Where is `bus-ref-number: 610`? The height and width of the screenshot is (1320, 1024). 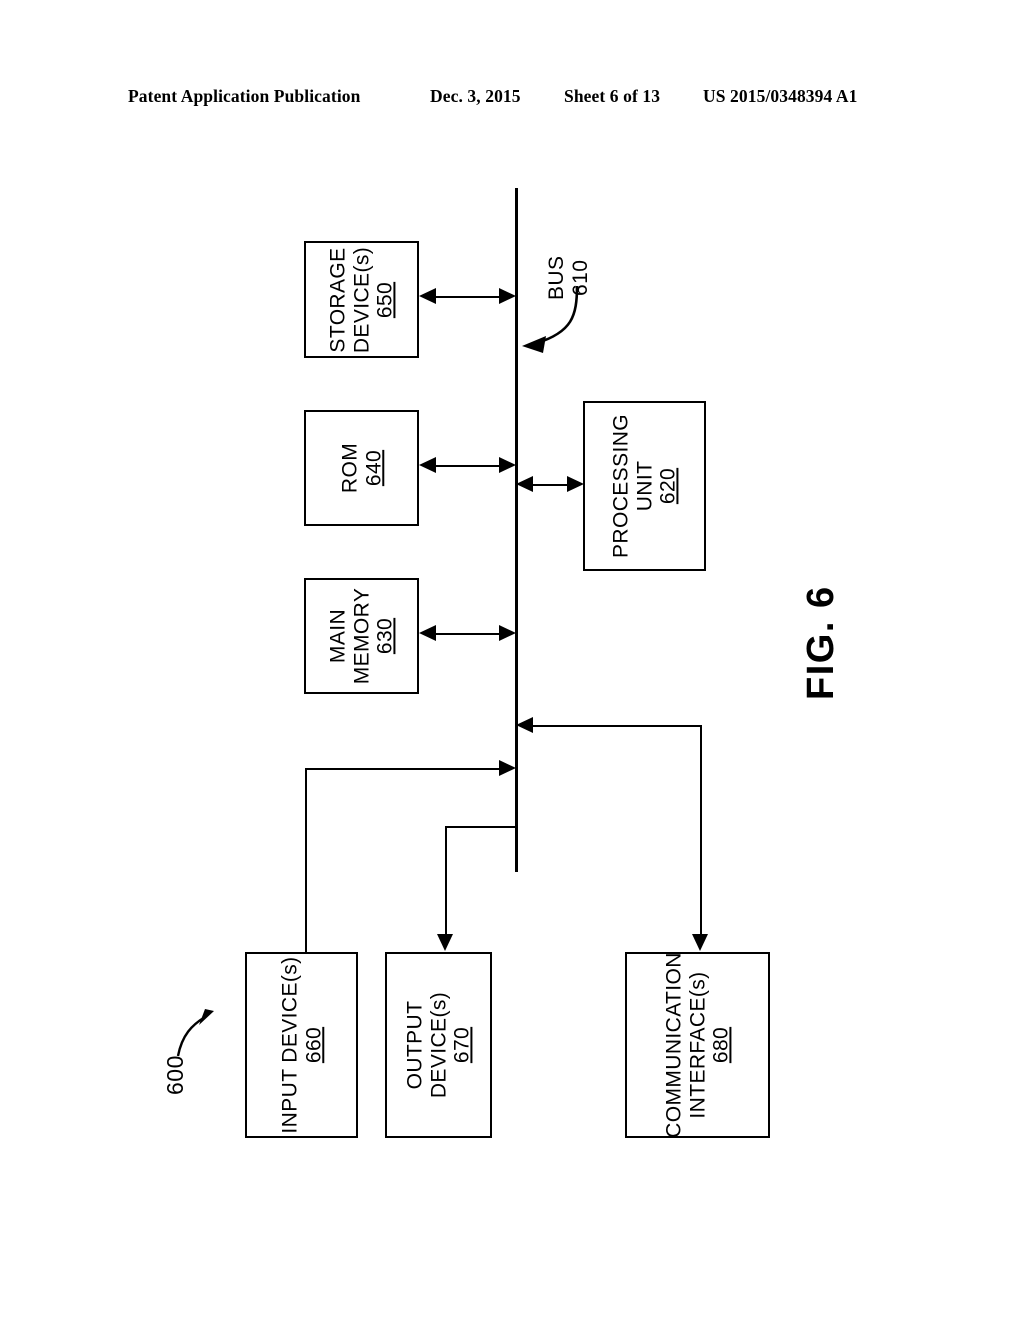 bus-ref-number: 610 is located at coordinates (580, 277).